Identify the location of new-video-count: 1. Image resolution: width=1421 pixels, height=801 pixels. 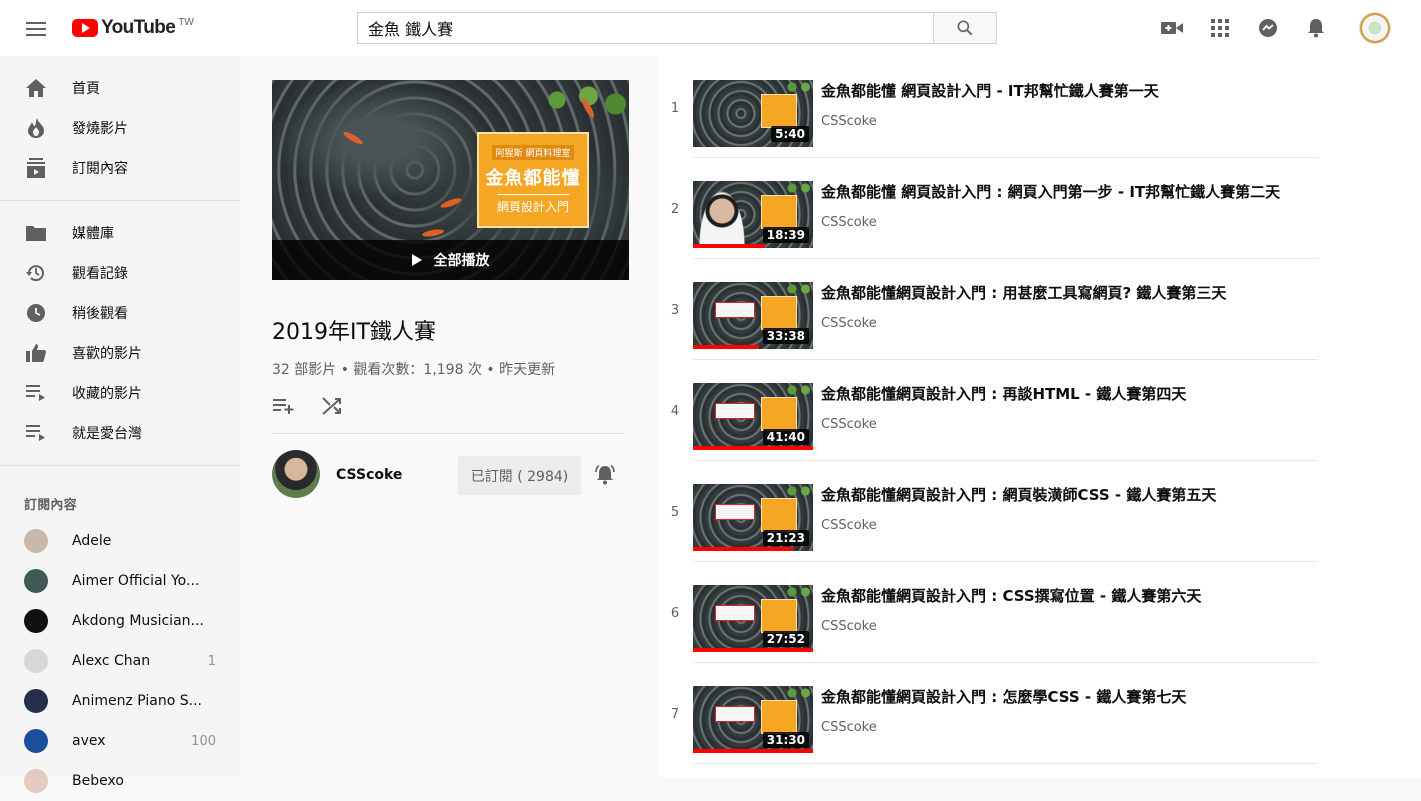
(211, 661).